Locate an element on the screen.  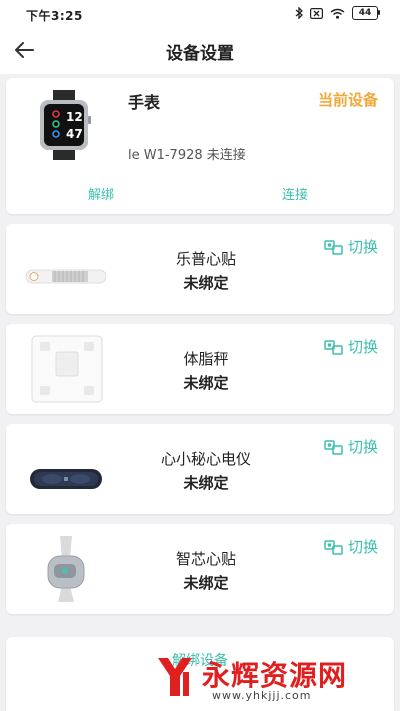
watch-face-hours: 12 is located at coordinates (74, 117).